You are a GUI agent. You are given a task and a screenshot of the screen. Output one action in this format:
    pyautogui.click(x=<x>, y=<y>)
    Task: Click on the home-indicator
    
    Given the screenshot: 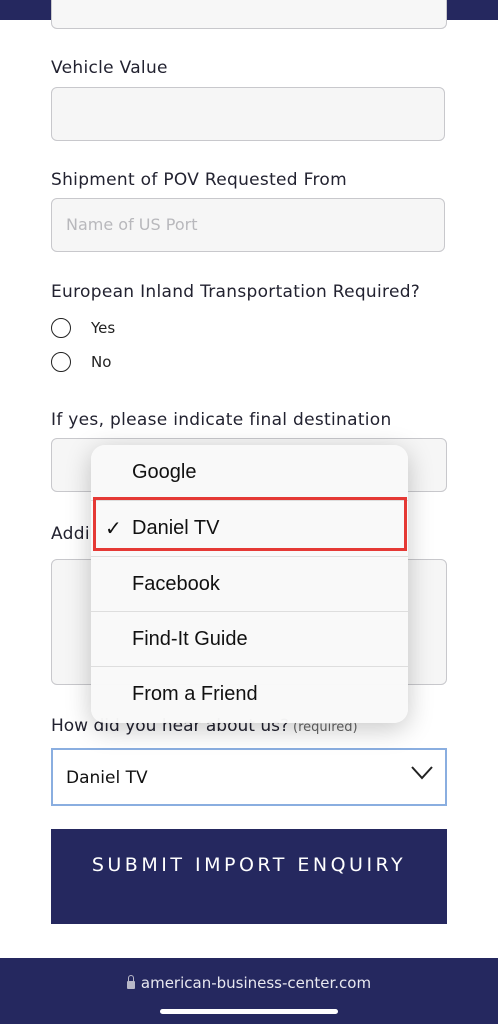 What is the action you would take?
    pyautogui.click(x=249, y=1011)
    